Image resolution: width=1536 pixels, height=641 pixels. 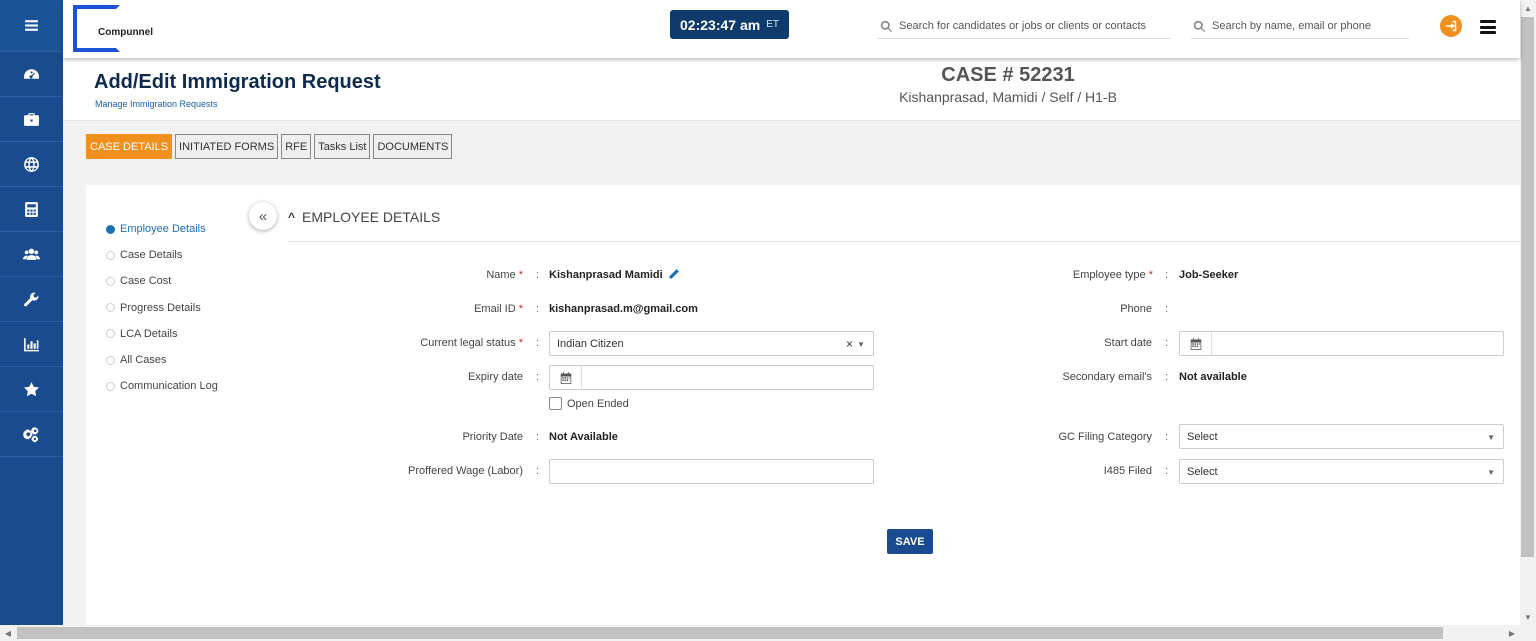 I want to click on company-logo: Compunnel, so click(x=113, y=29).